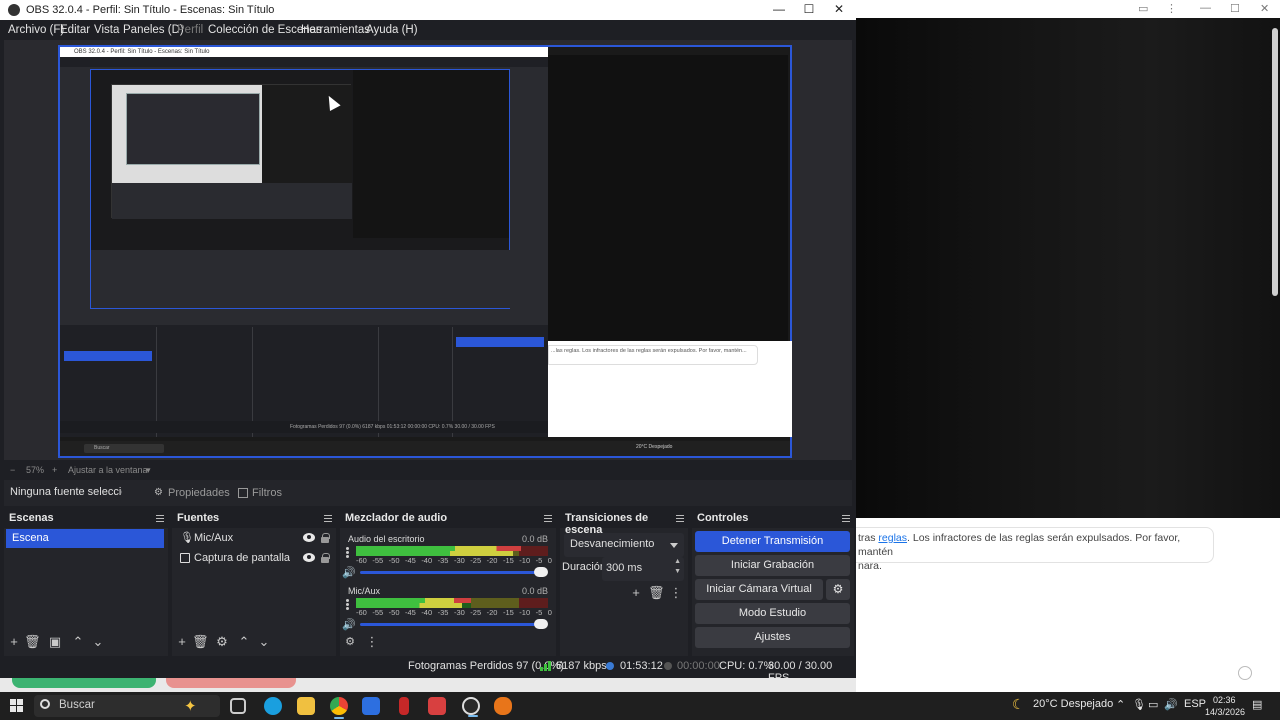  I want to click on source-item-mic: 🎙 Mic/Aux, so click(256, 539).